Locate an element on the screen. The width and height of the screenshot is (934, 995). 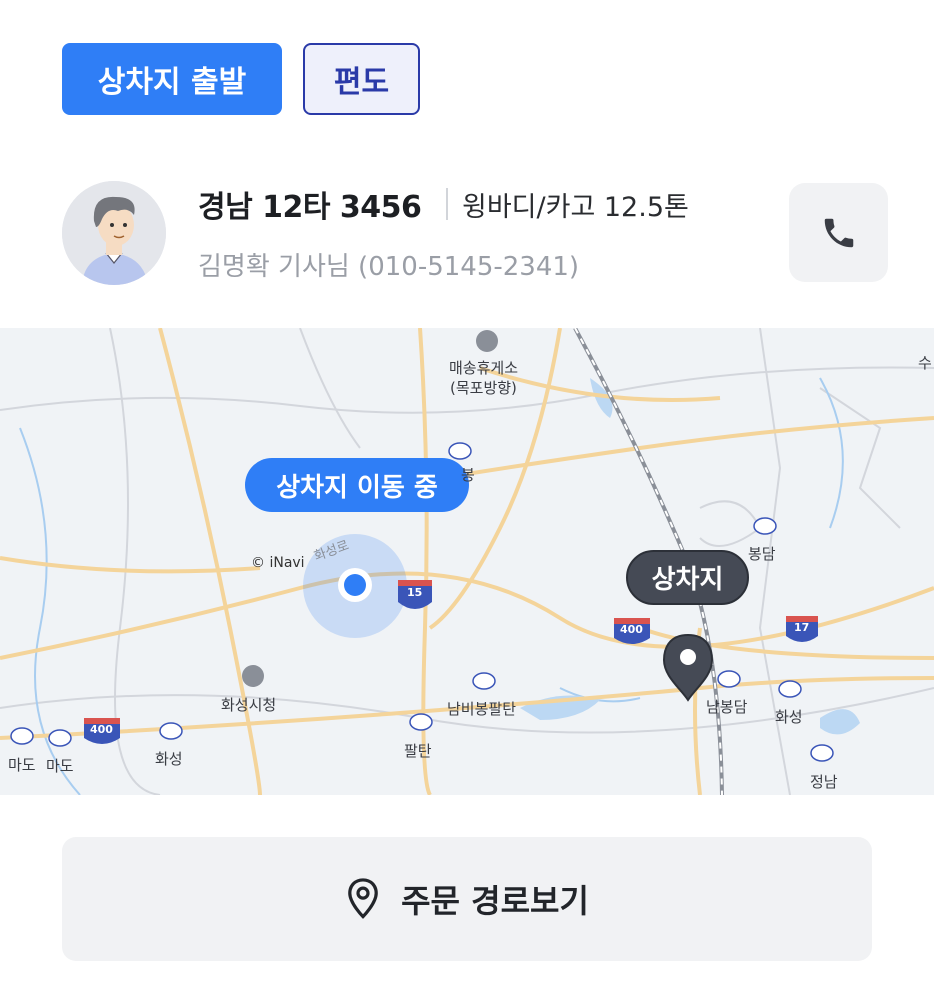
map-label-city-hall: 화성시청 is located at coordinates (249, 705).